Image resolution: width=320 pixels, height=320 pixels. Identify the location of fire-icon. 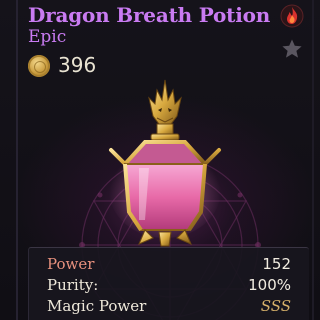
(292, 16).